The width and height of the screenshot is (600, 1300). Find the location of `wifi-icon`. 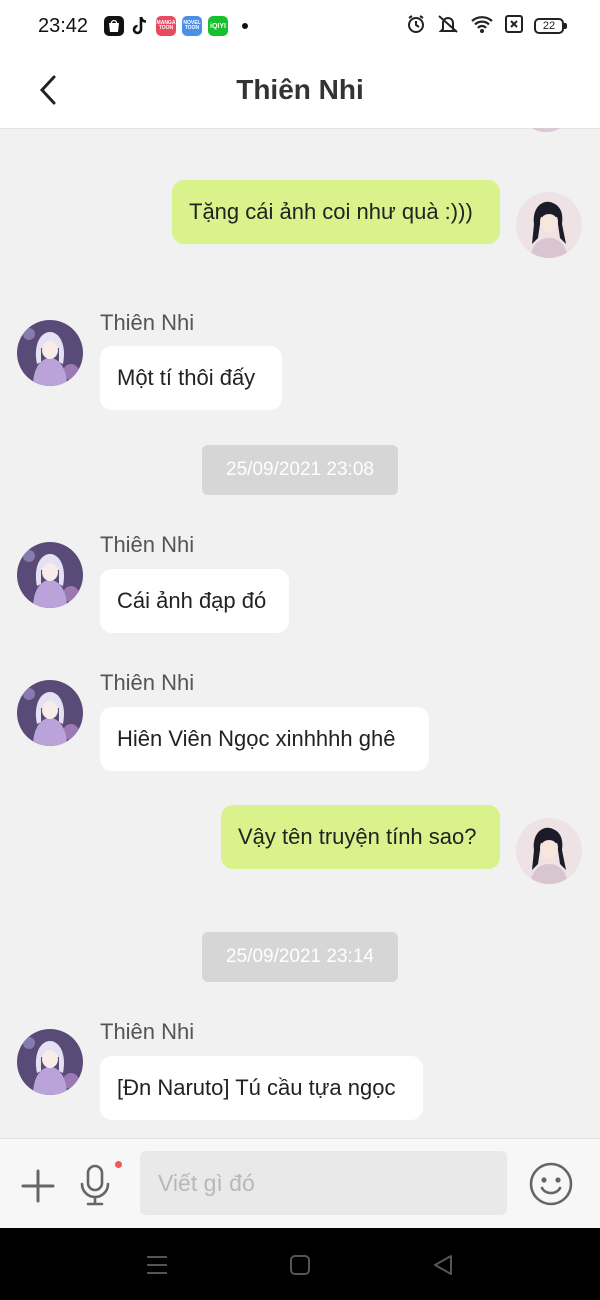

wifi-icon is located at coordinates (482, 26).